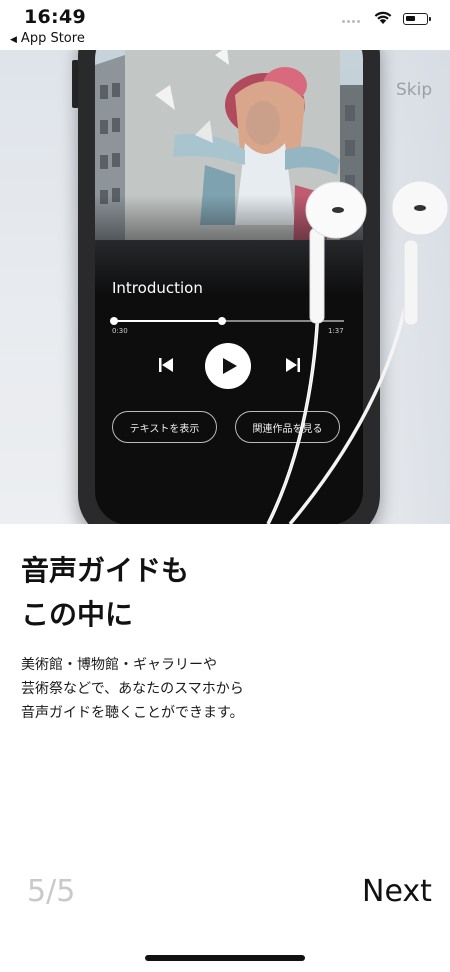  I want to click on headline-line-1: 音声ガイドも, so click(105, 570).